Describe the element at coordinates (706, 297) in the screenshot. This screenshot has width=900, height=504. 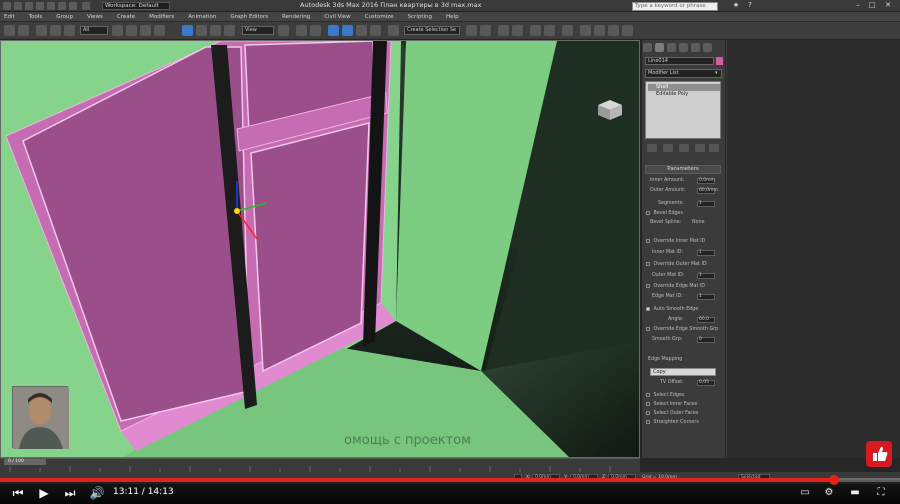
I see `edge-mat-spinner: 1` at that location.